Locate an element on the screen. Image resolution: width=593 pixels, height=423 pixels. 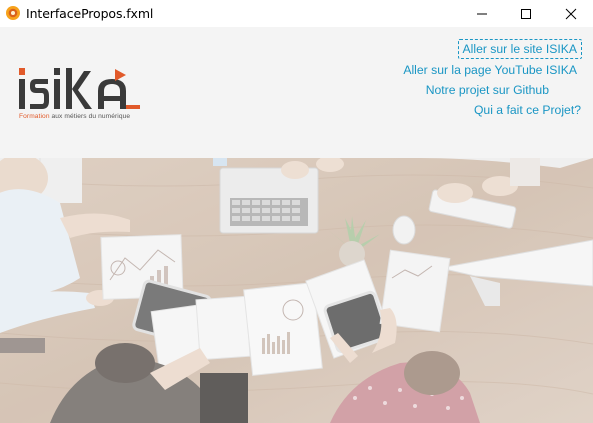
minimize-button is located at coordinates (482, 13).